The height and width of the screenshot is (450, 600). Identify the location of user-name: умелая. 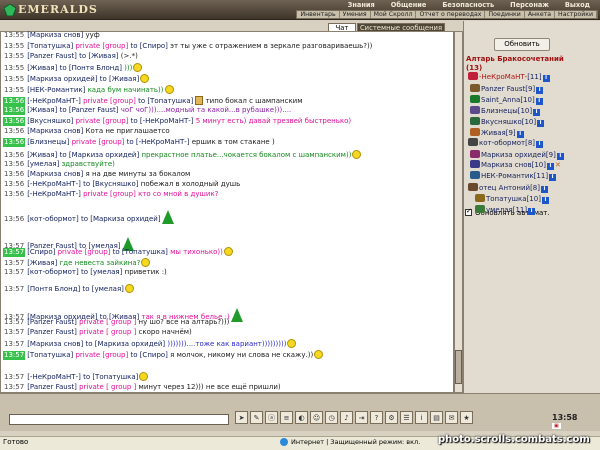
(499, 210).